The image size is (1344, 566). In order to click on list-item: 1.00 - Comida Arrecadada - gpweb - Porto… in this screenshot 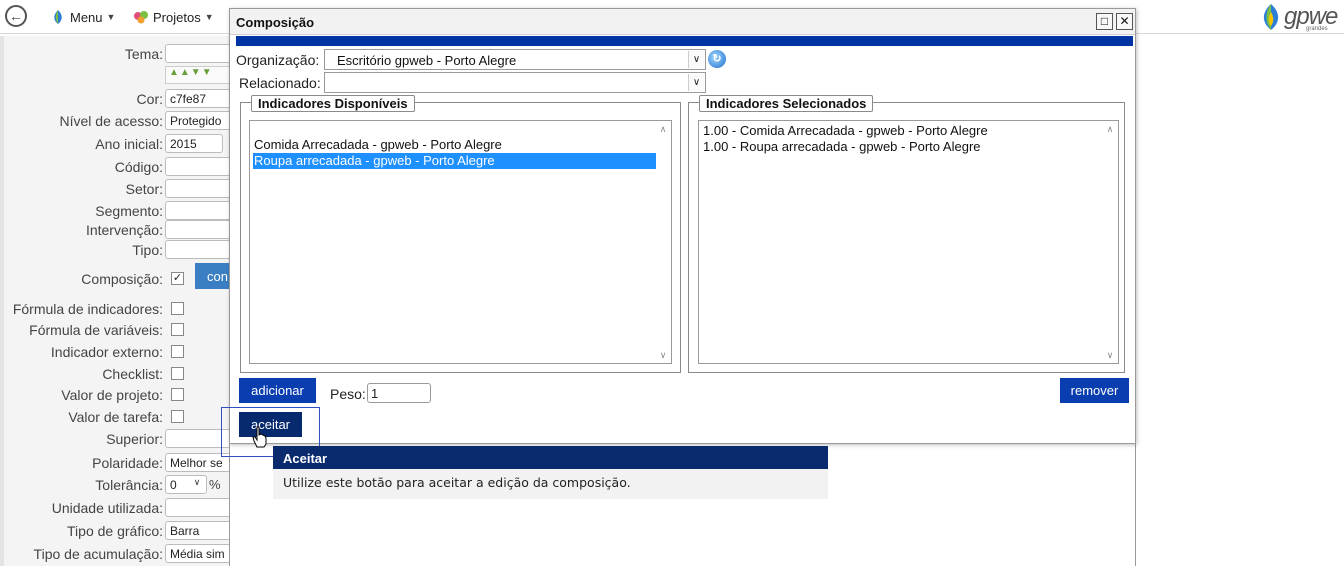, I will do `click(845, 131)`.